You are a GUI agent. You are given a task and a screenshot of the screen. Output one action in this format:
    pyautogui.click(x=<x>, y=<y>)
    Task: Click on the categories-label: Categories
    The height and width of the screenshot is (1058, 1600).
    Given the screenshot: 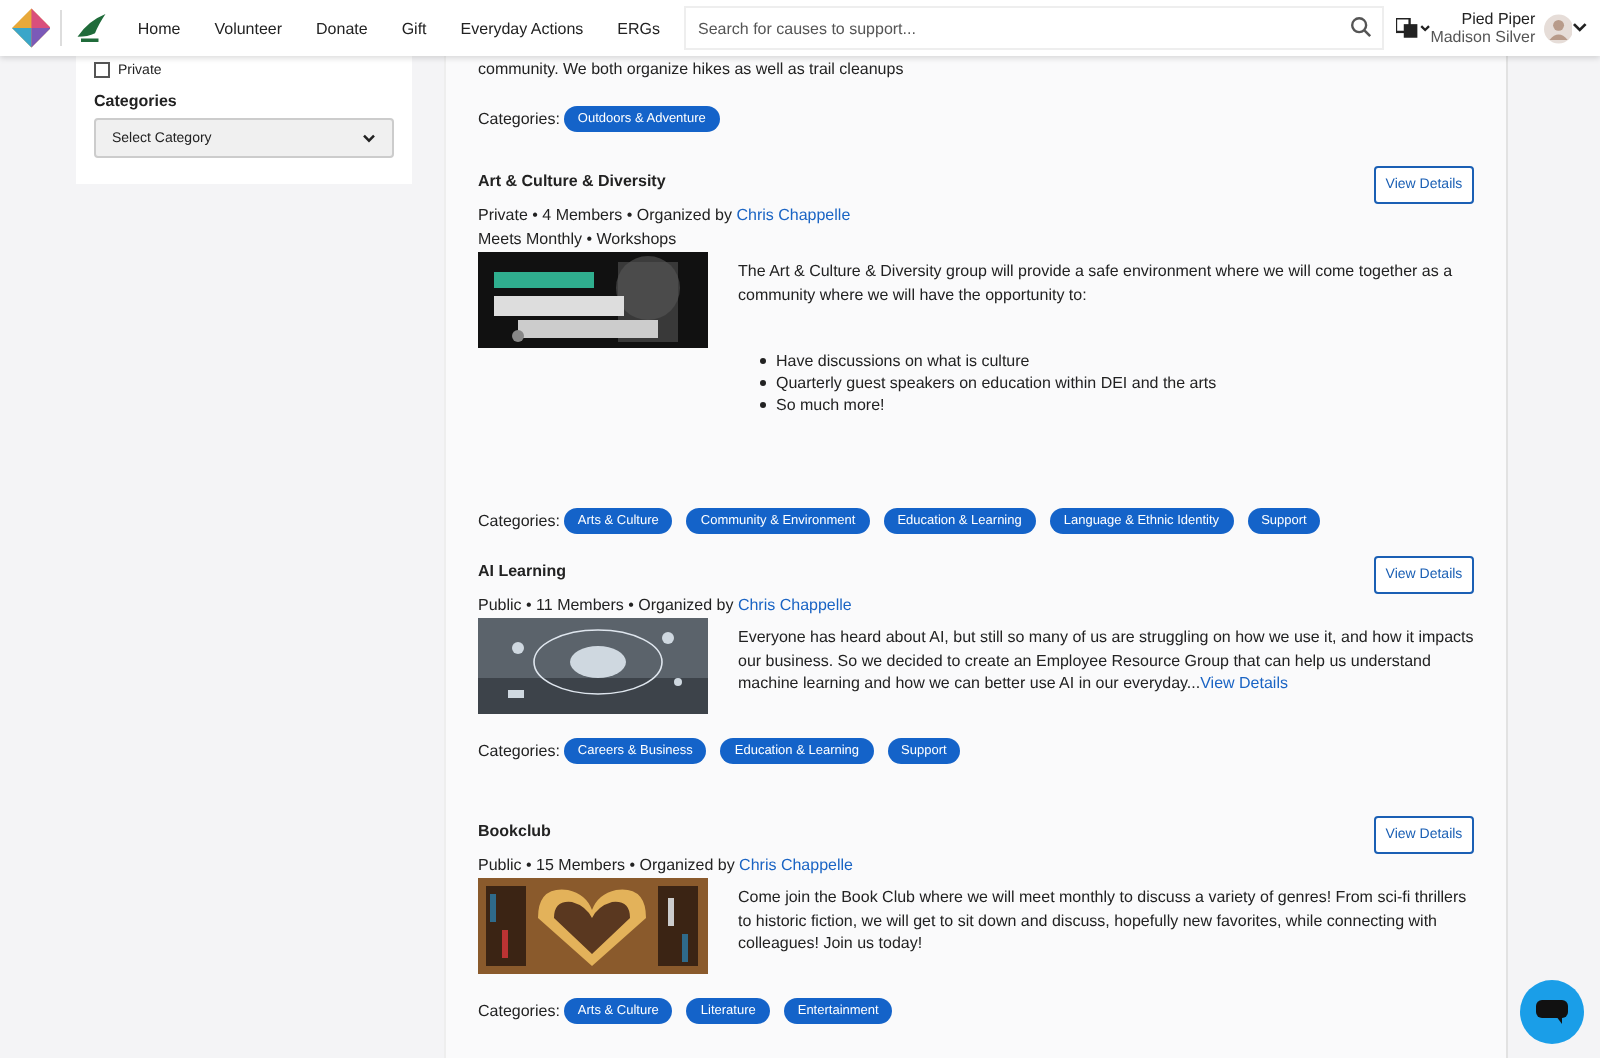 What is the action you would take?
    pyautogui.click(x=136, y=101)
    